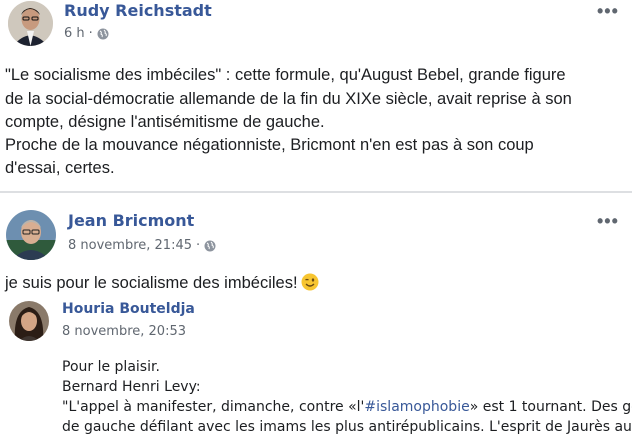 The height and width of the screenshot is (438, 632). Describe the element at coordinates (550, 407) in the screenshot. I see `shared-text-segment: » est 1 tournant. Des gens` at that location.